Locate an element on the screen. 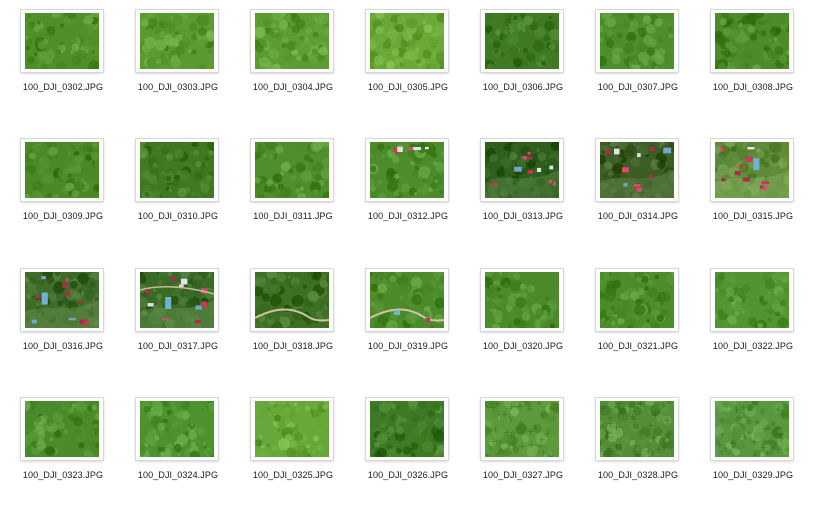 This screenshot has height=510, width=814. file-item: 100_DJI_0319.JPG is located at coordinates (403, 321).